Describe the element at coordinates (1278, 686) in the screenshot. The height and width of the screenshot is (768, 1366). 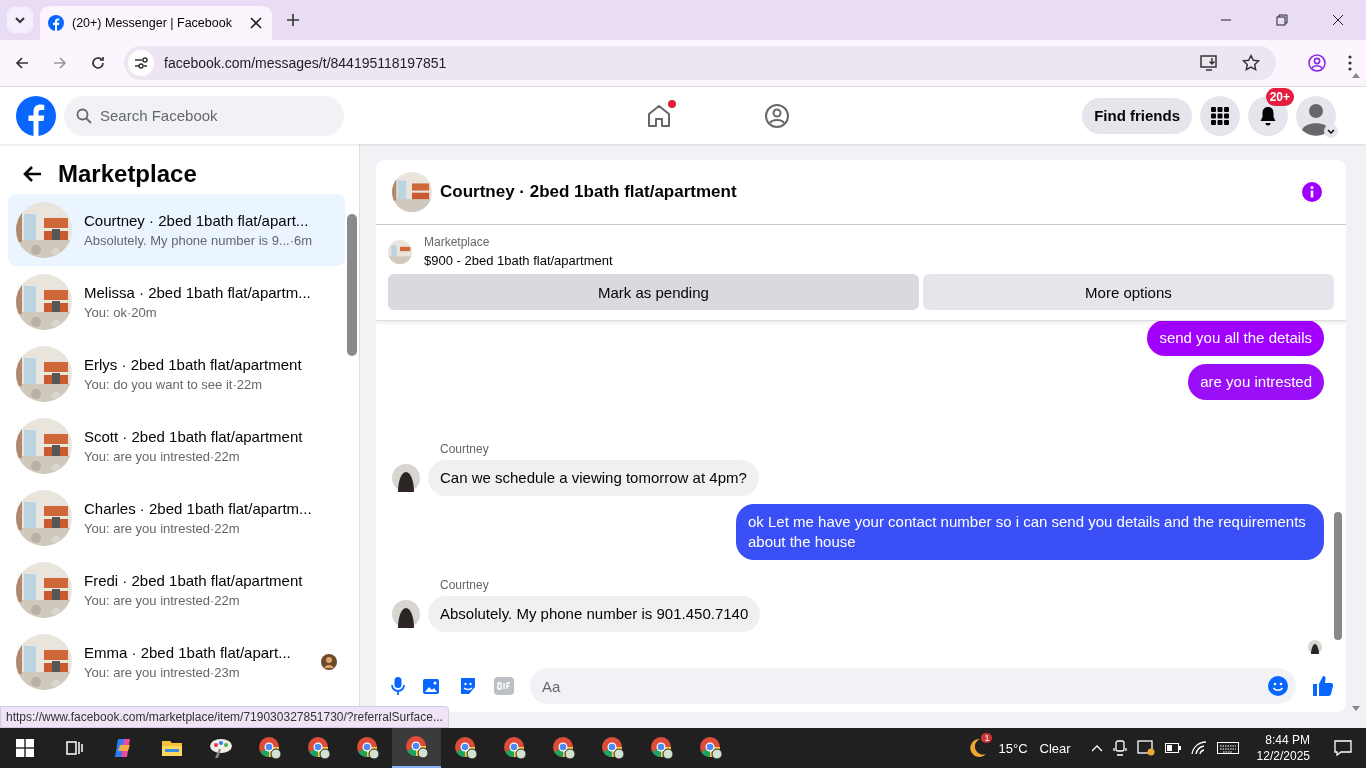
I see `emoji-icon` at that location.